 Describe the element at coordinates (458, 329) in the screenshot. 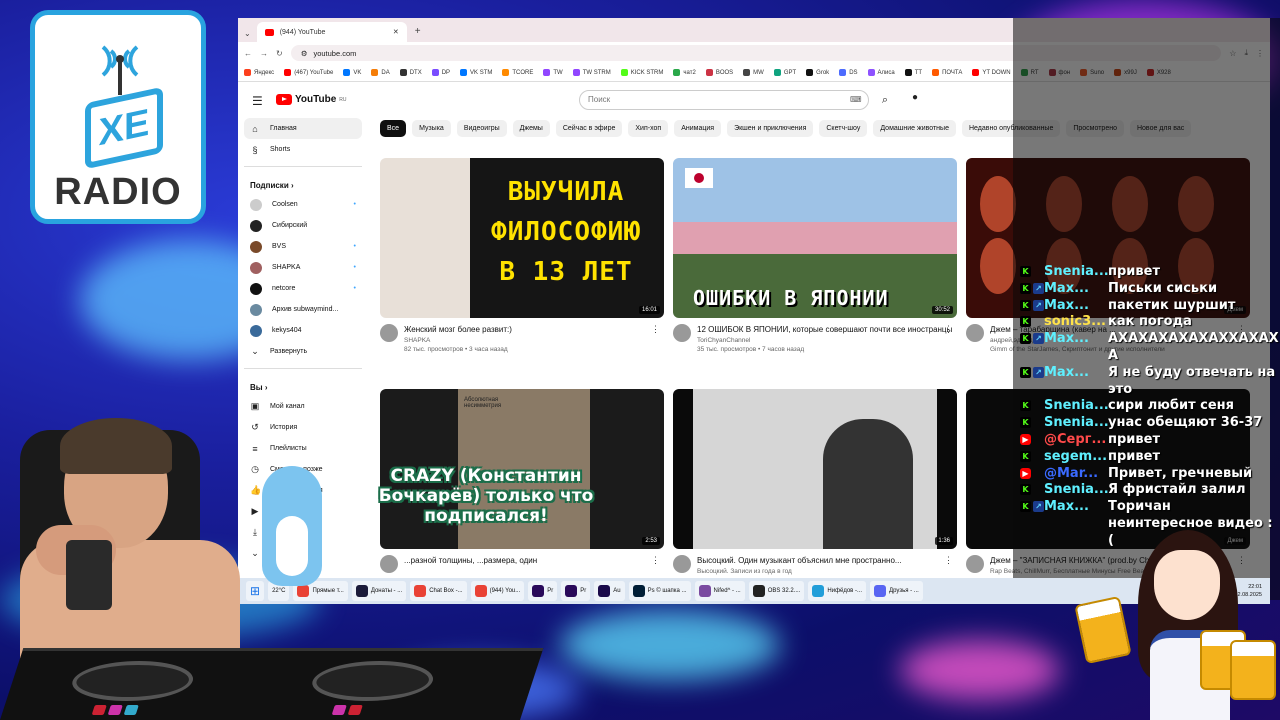

I see `video-title: Женский мозг более развит:)` at that location.